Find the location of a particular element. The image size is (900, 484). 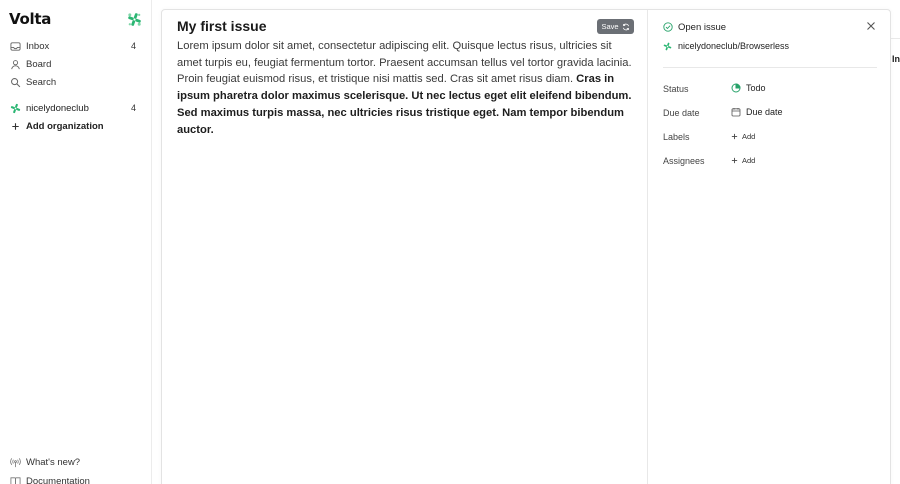

due-date-value: Due date is located at coordinates (764, 112).